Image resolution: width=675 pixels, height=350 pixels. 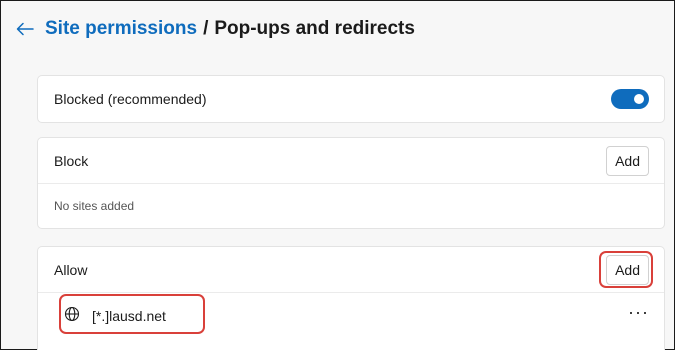 I want to click on block-section-title: Block, so click(x=71, y=160).